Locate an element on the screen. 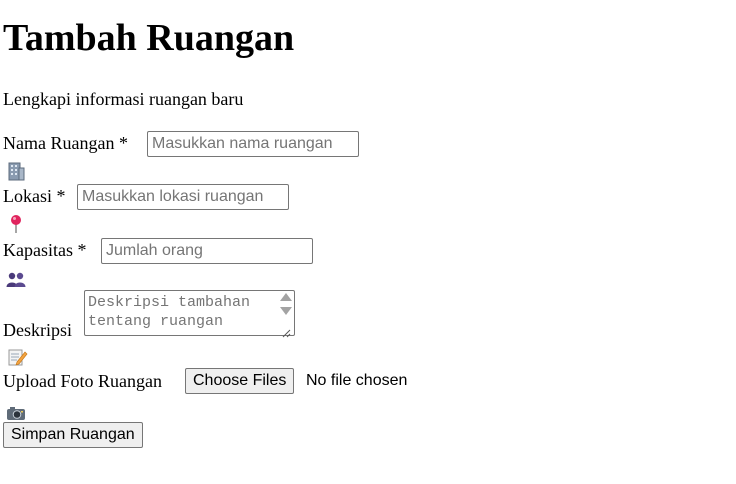  scroll-up-icon is located at coordinates (286, 297).